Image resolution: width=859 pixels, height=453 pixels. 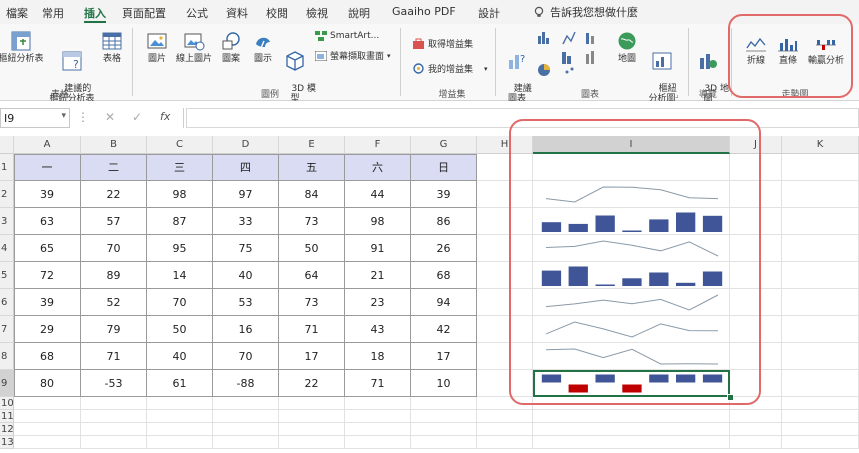 I want to click on table-cell: 61, so click(x=180, y=383).